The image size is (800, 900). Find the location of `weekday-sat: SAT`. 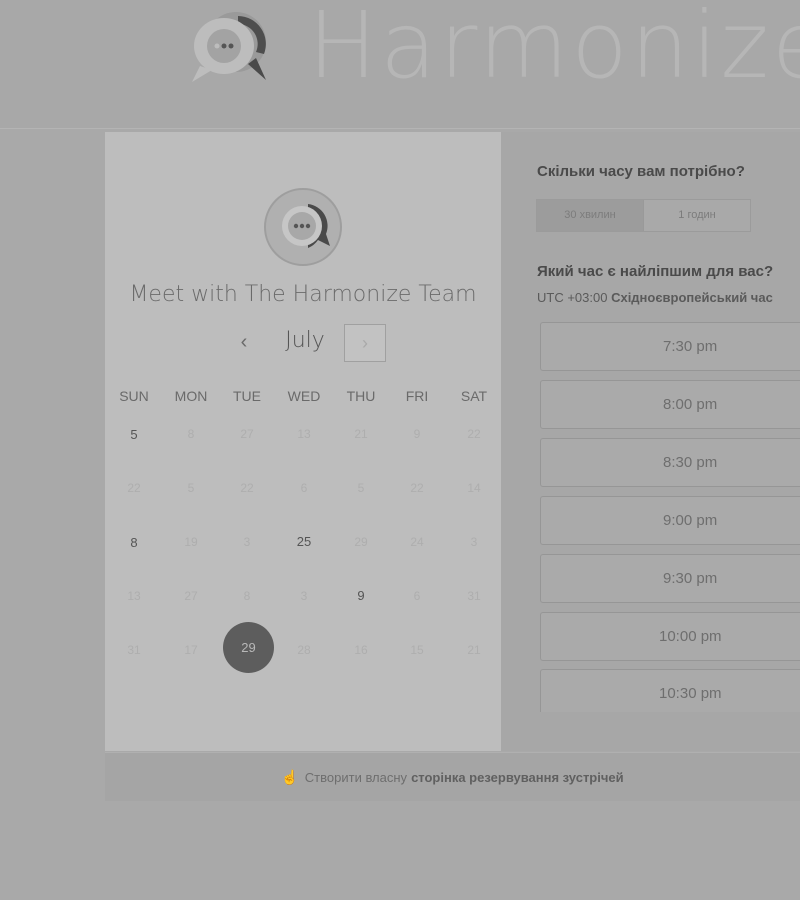

weekday-sat: SAT is located at coordinates (474, 396).